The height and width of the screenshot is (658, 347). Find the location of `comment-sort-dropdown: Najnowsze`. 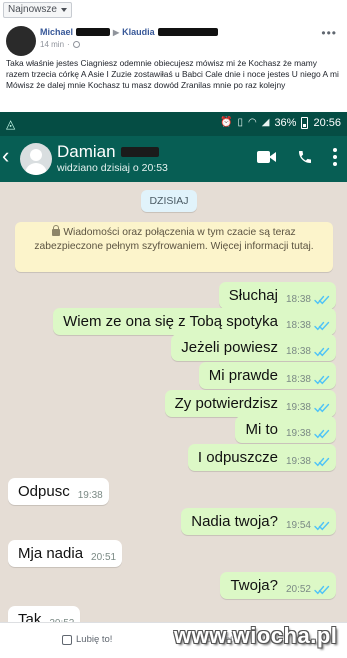

comment-sort-dropdown: Najnowsze is located at coordinates (37, 10).